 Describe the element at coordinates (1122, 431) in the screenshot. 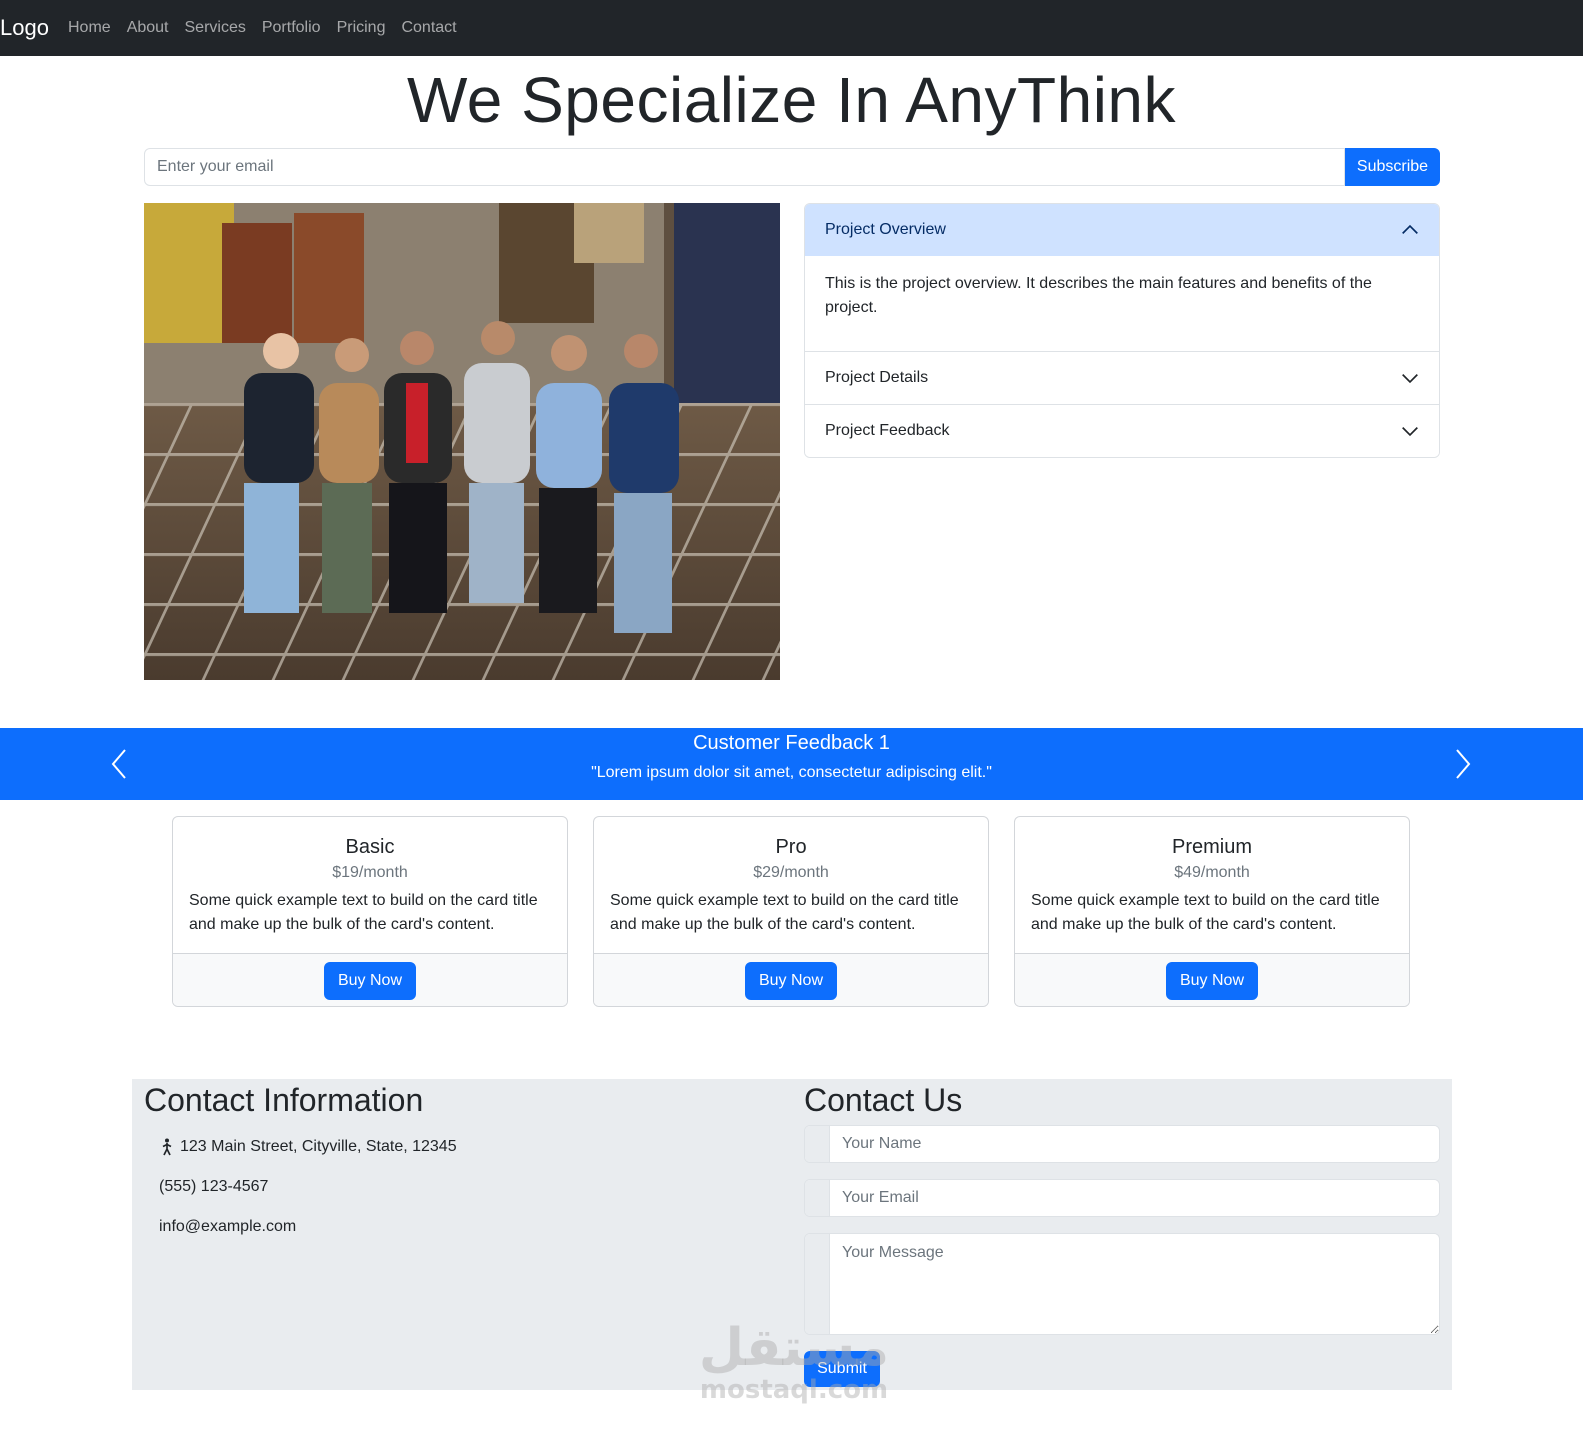

I see `accordion-header-feedback: Project Feedback` at that location.